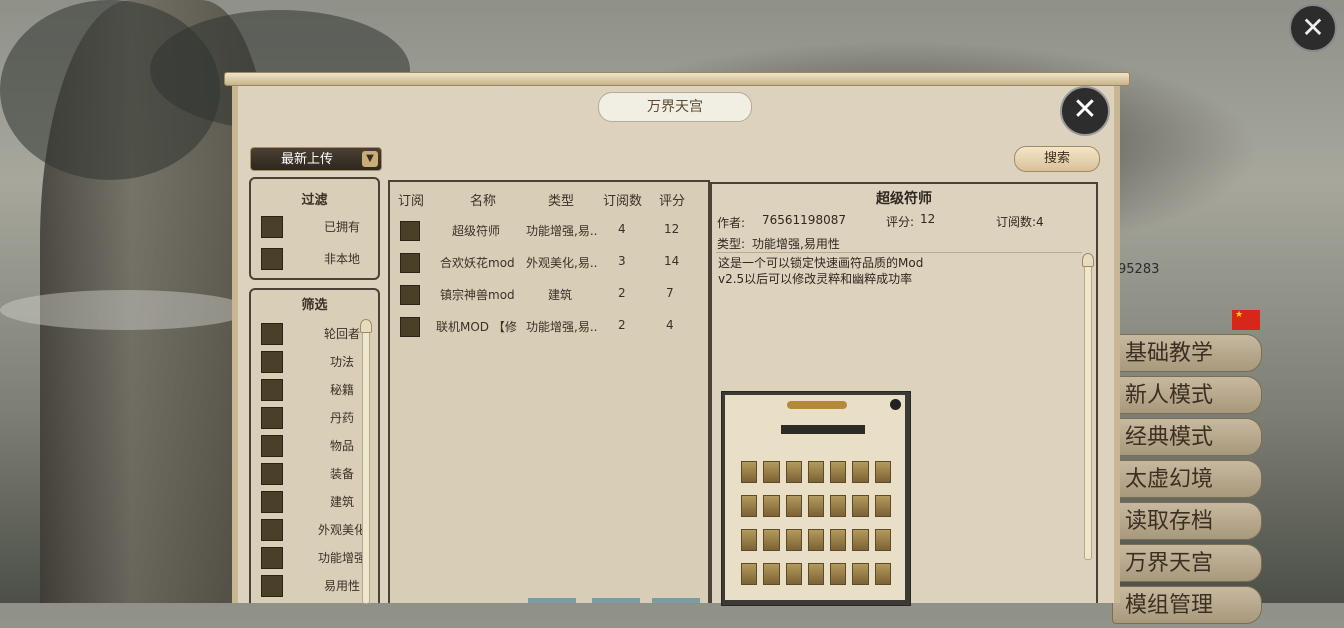 The width and height of the screenshot is (1344, 628). I want to click on menu-item-newbie-mode: 新人模式, so click(1187, 395).